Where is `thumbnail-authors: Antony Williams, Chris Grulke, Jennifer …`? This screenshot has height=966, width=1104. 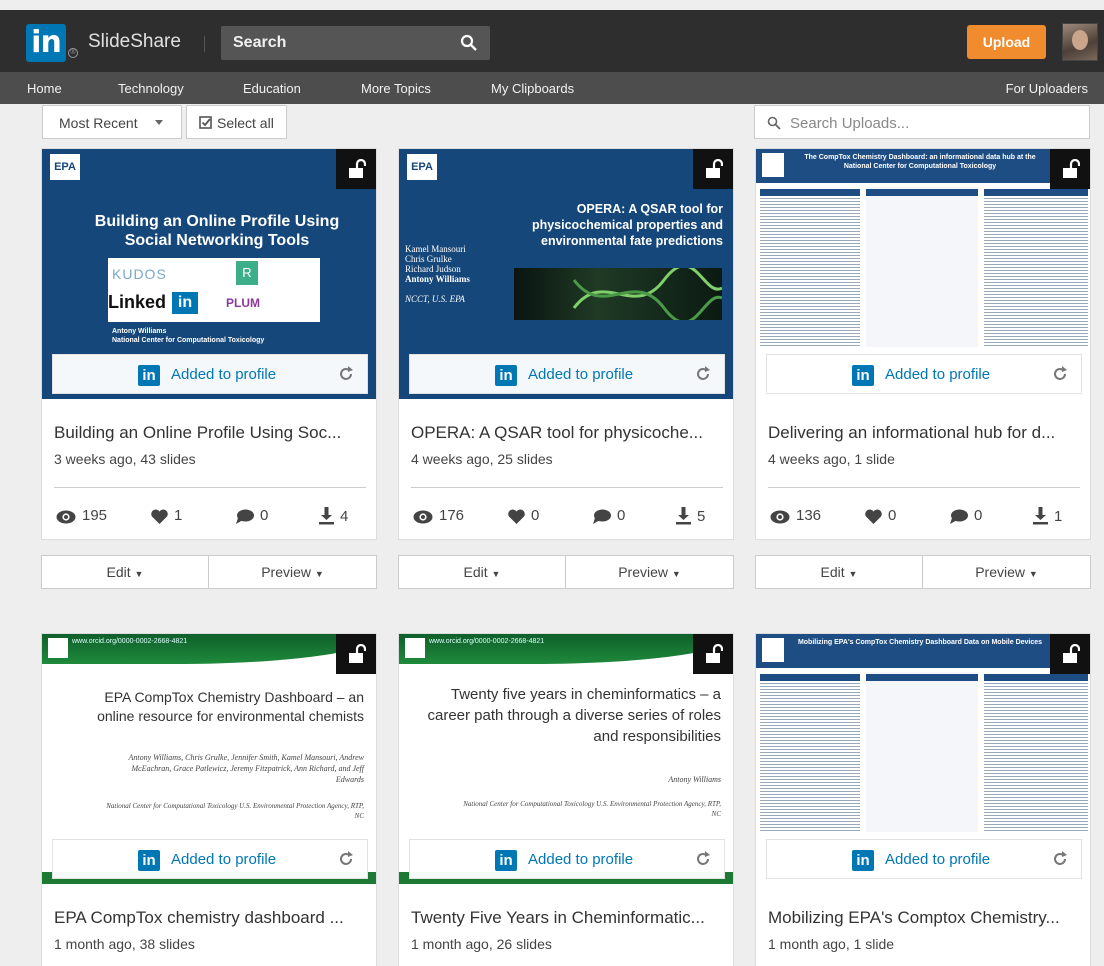 thumbnail-authors: Antony Williams, Chris Grulke, Jennifer … is located at coordinates (246, 768).